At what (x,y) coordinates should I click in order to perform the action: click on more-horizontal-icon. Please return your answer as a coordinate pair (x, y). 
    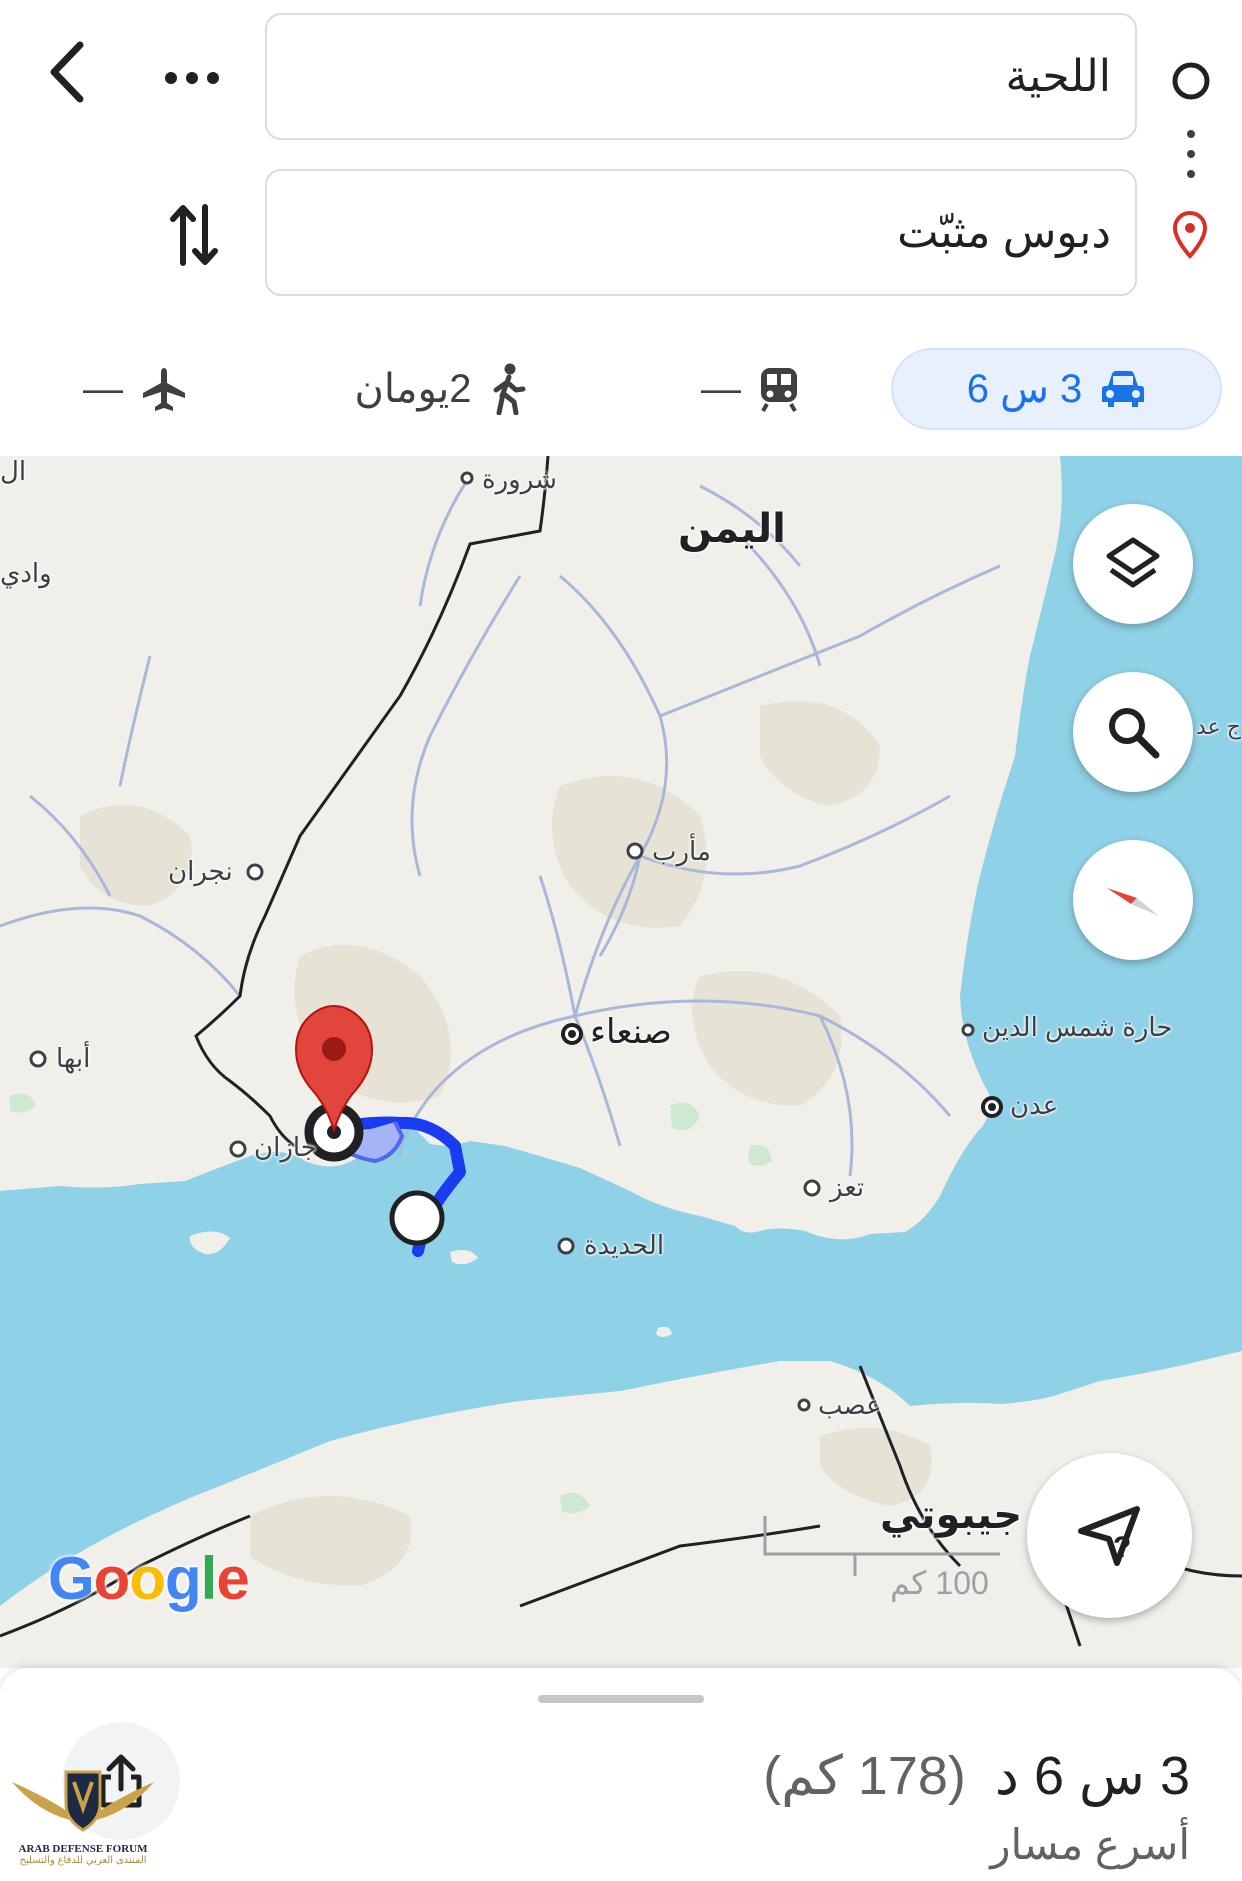
    Looking at the image, I should click on (192, 78).